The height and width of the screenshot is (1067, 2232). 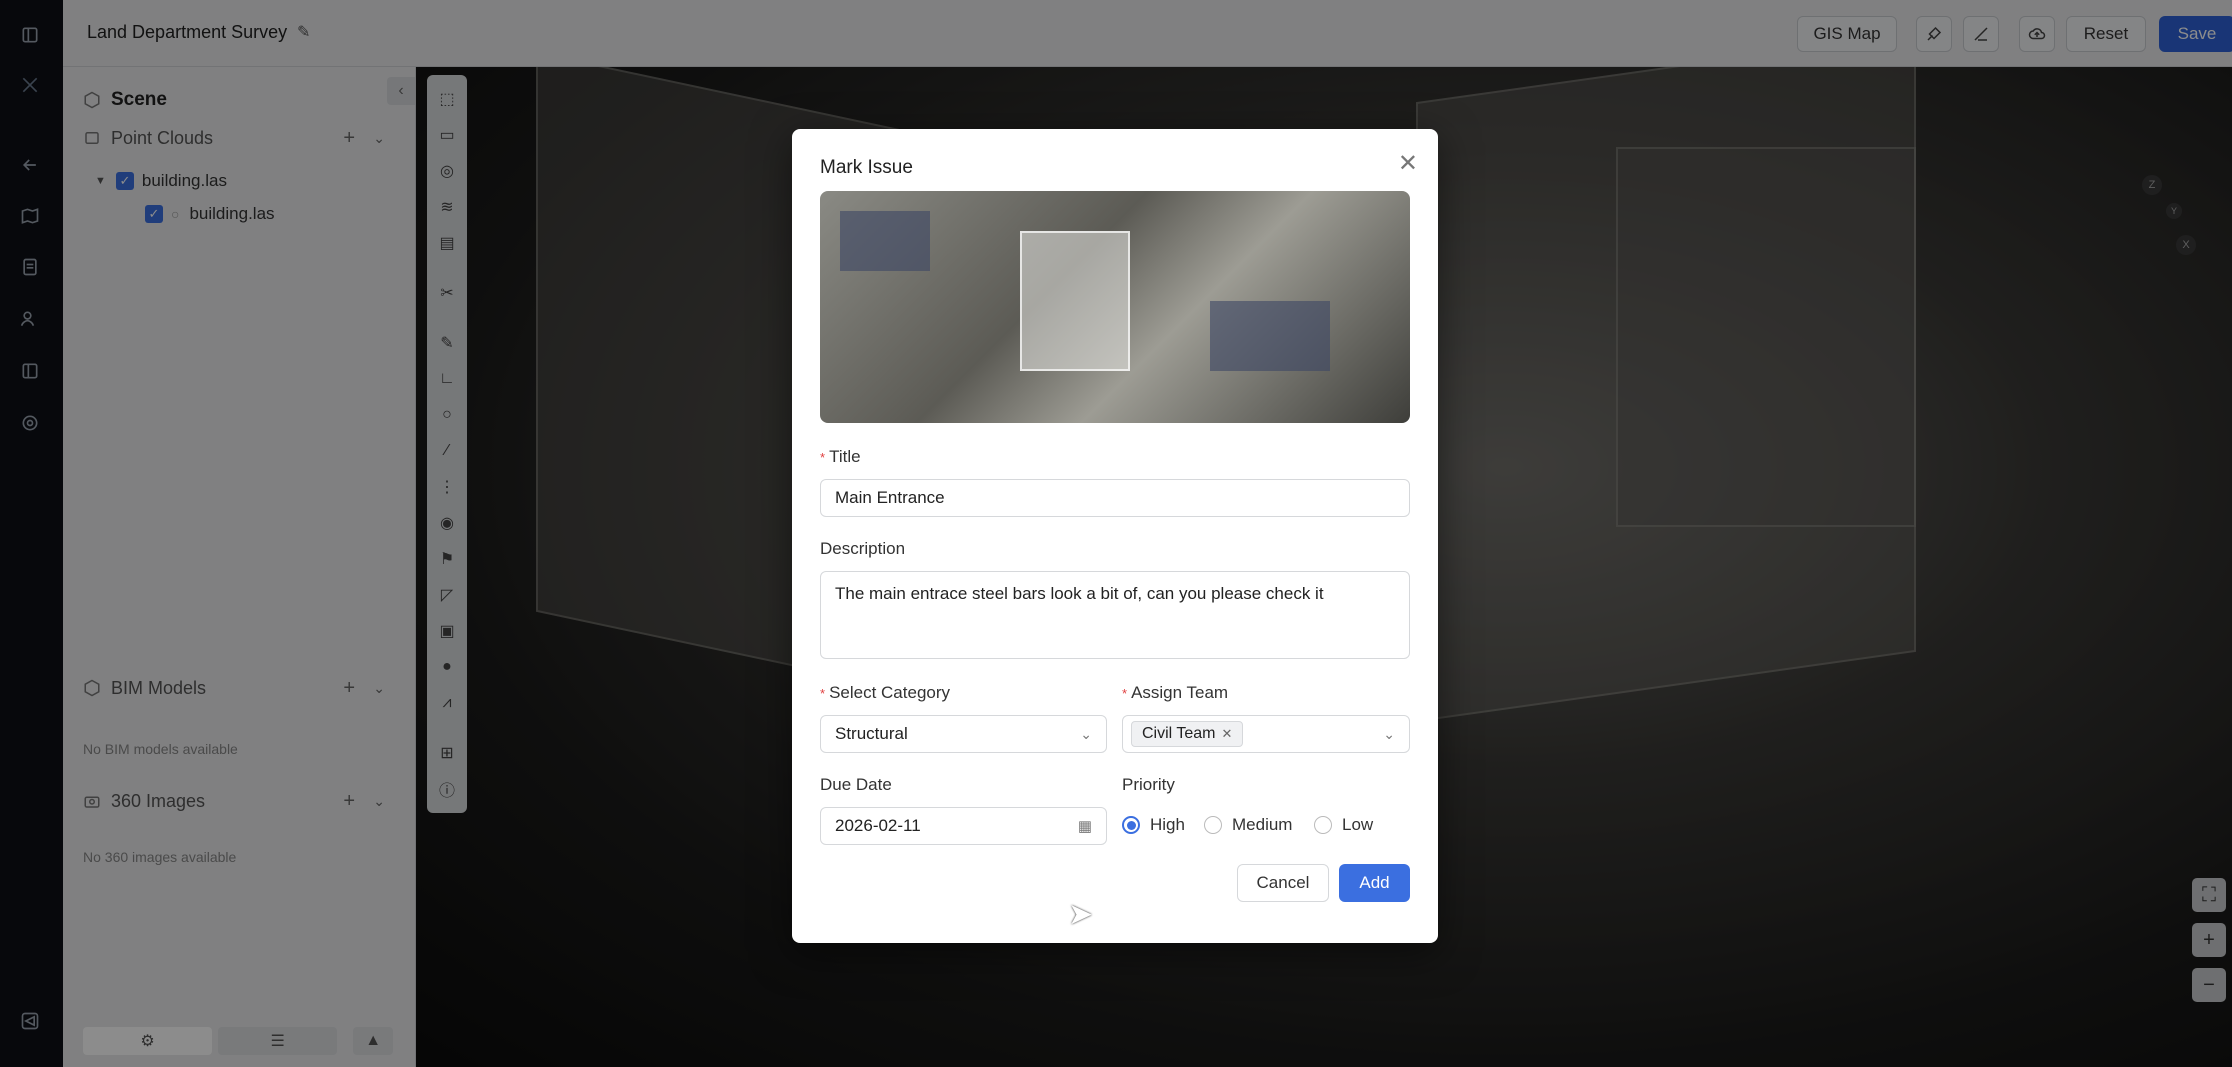 I want to click on add-button: Add, so click(x=1374, y=883).